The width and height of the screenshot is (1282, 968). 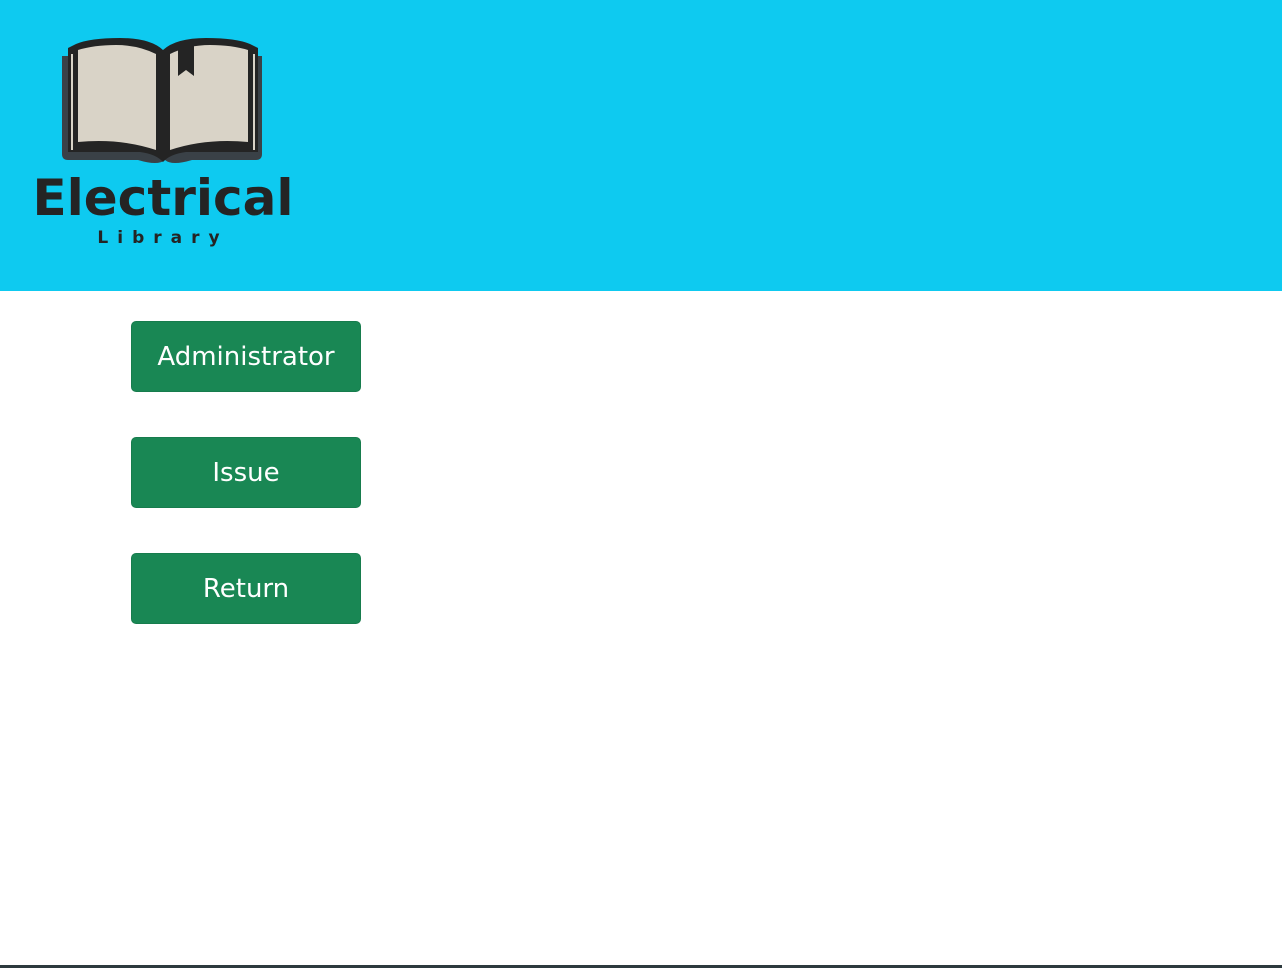 I want to click on electrical-library-logo: Electrical Library, so click(x=165, y=145).